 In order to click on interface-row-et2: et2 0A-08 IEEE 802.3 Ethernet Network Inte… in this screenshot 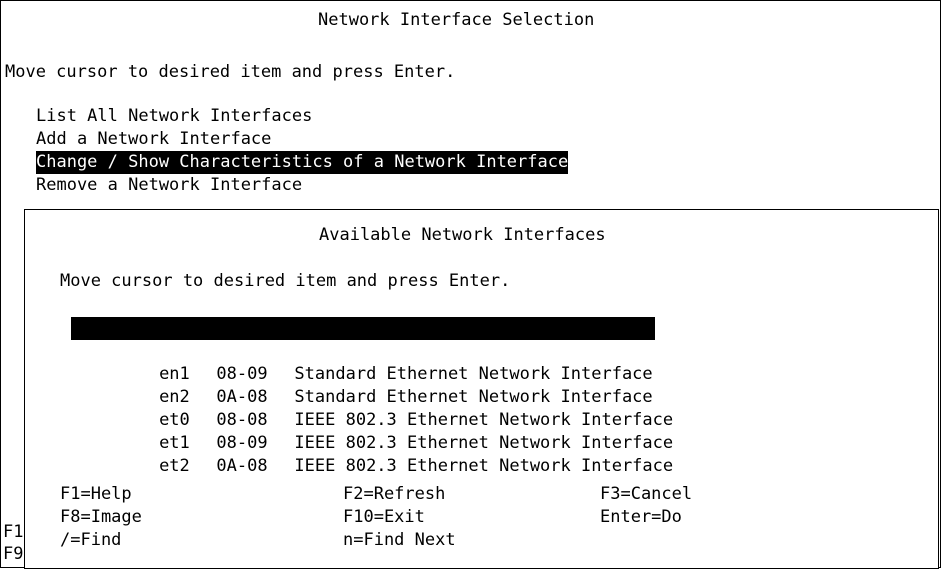, I will do `click(372, 454)`.